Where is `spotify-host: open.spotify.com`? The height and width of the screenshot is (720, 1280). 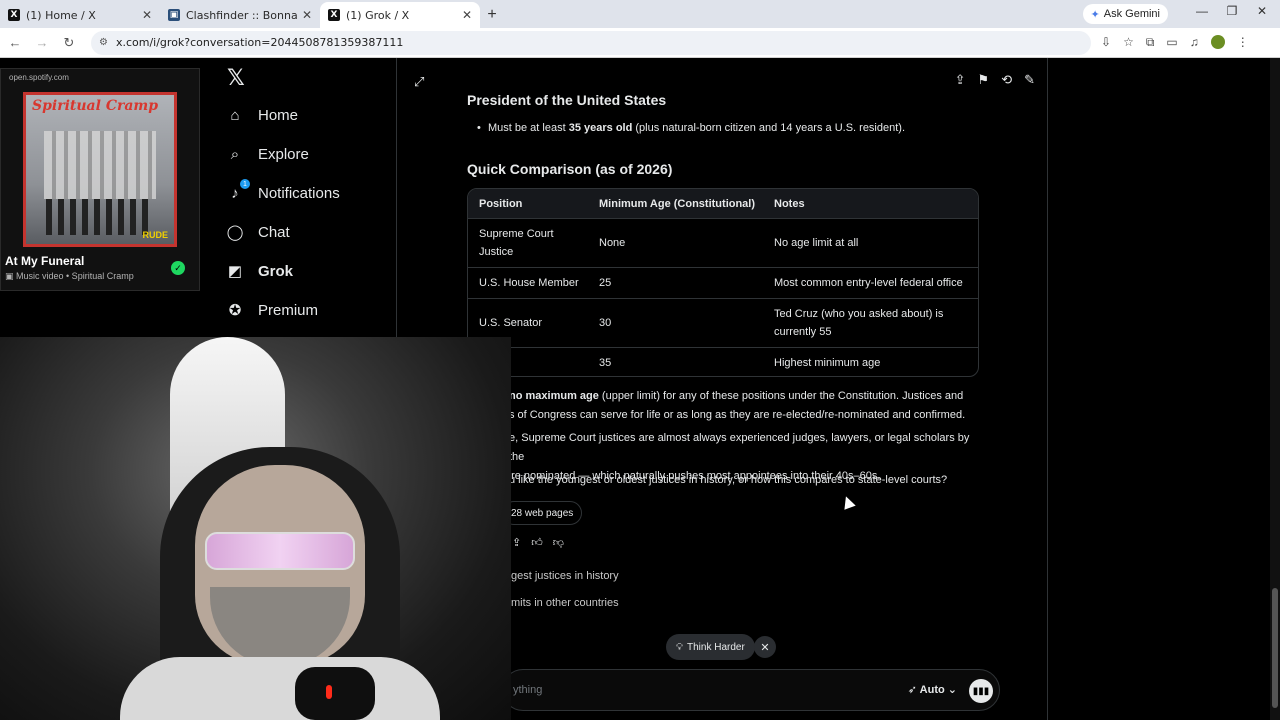
spotify-host: open.spotify.com is located at coordinates (39, 77).